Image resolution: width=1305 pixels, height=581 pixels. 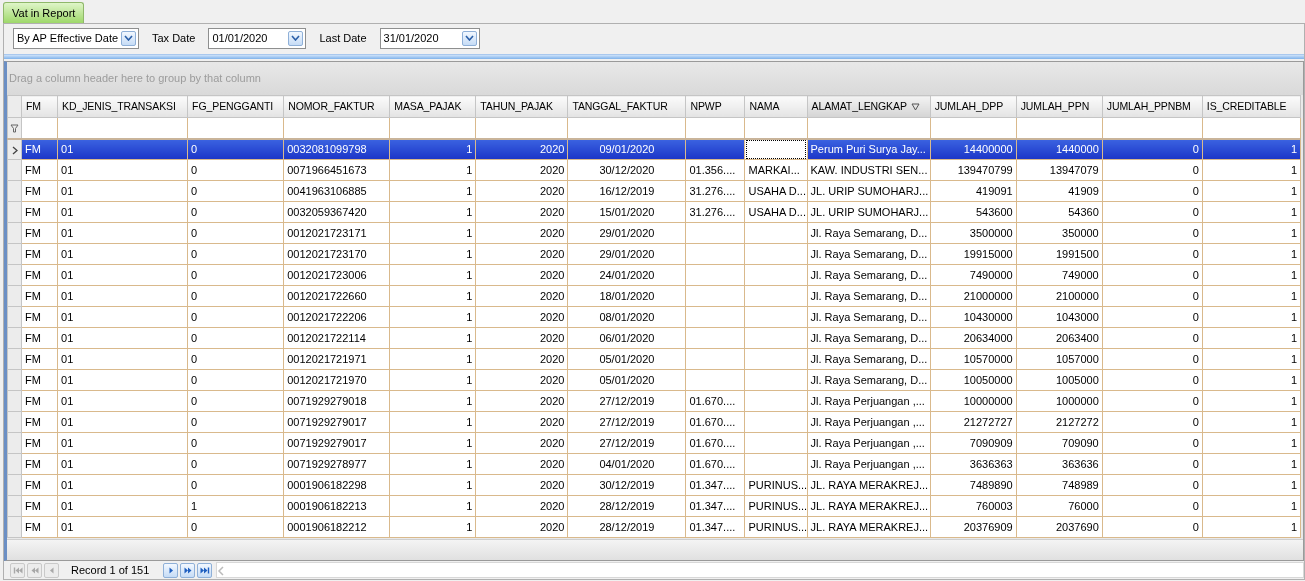 What do you see at coordinates (1059, 106) in the screenshot?
I see `column-header: JUMLAH_PPN` at bounding box center [1059, 106].